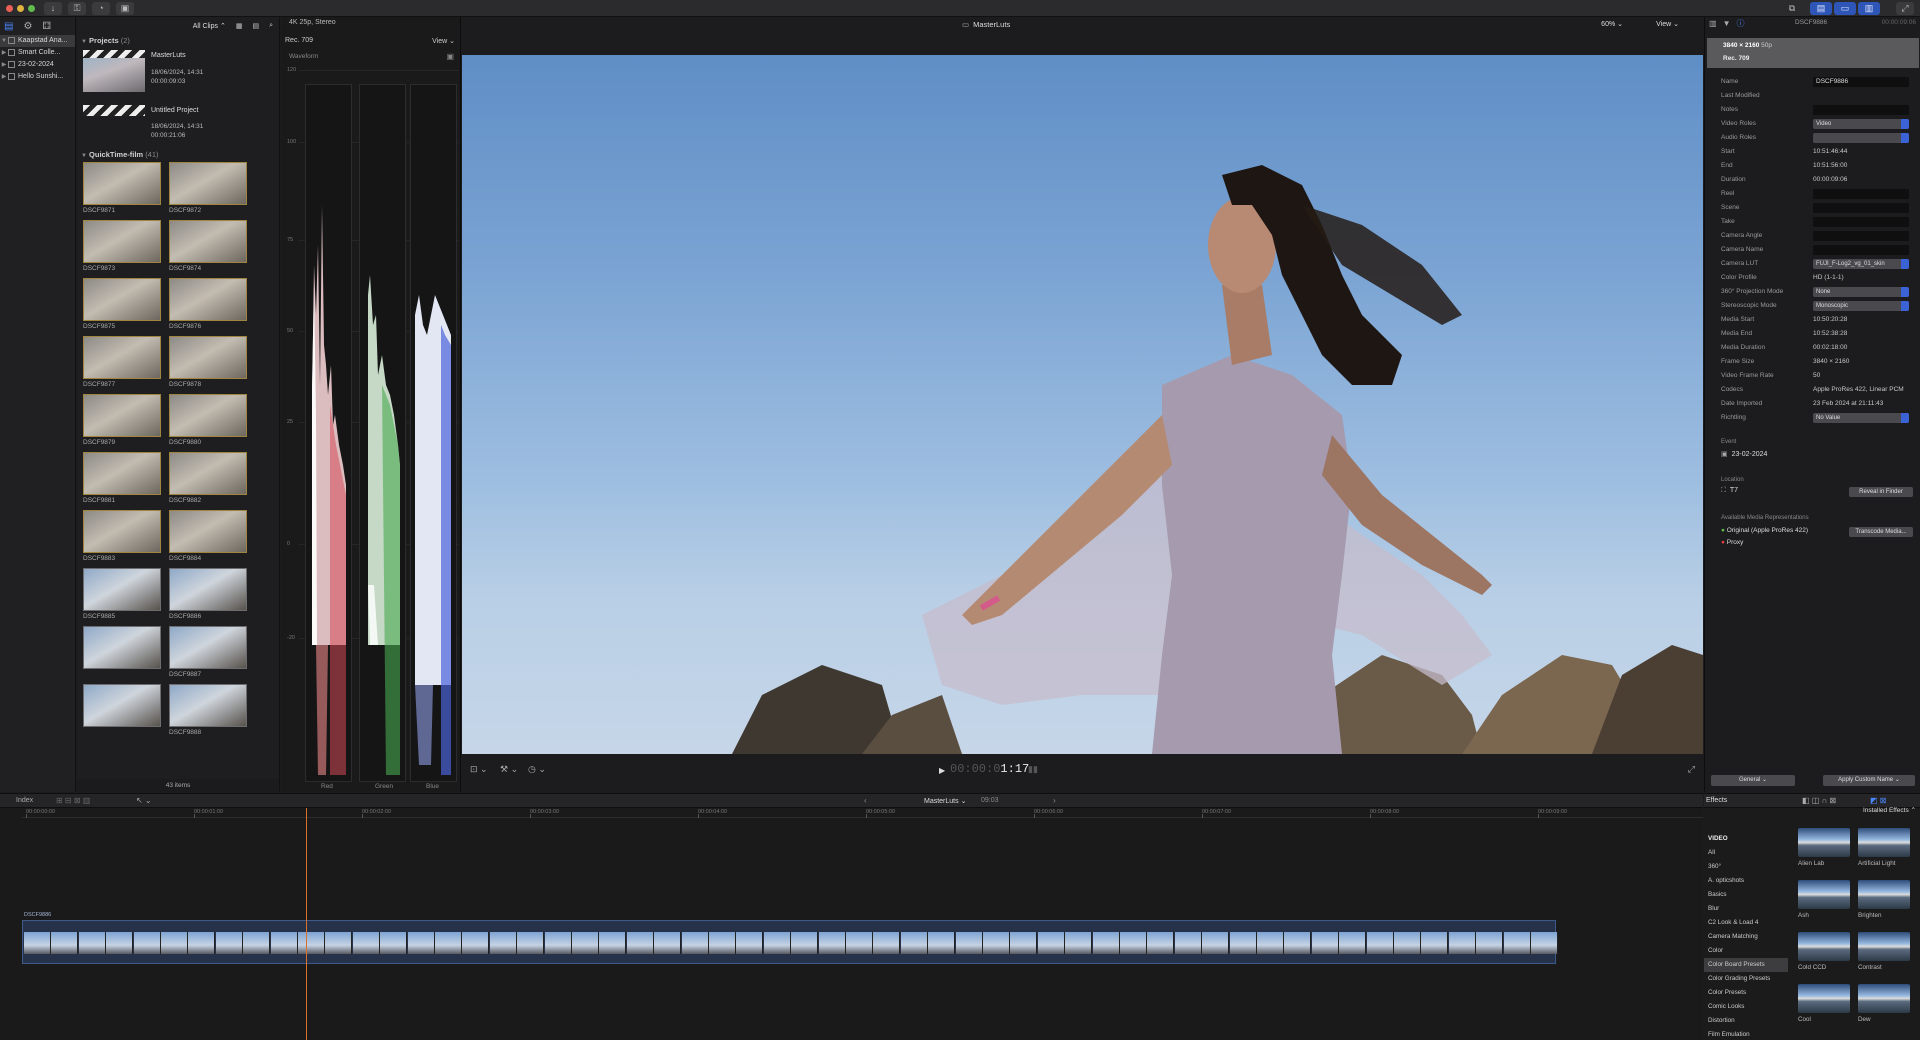 Image resolution: width=1920 pixels, height=1040 pixels. Describe the element at coordinates (509, 769) in the screenshot. I see `enhance-tool-icon: ⚒ ⌄` at that location.